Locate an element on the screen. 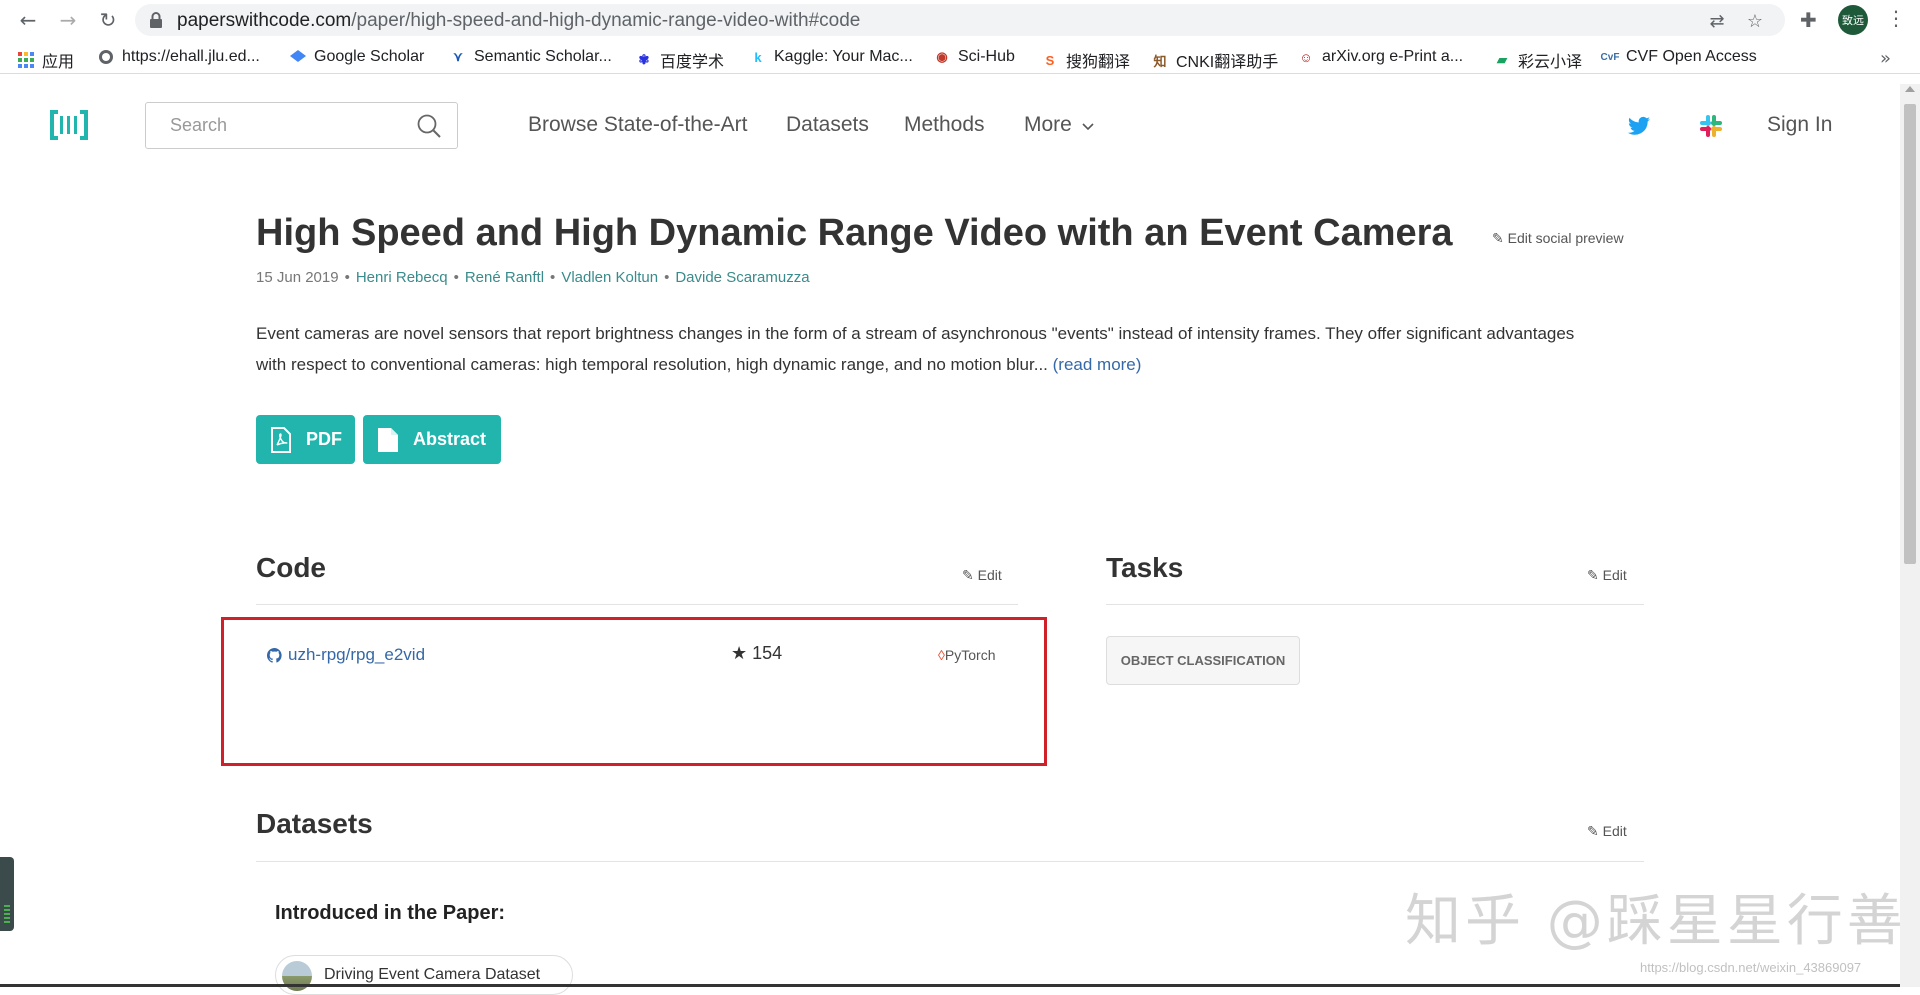  profile-avatar: 致远 is located at coordinates (1853, 20).